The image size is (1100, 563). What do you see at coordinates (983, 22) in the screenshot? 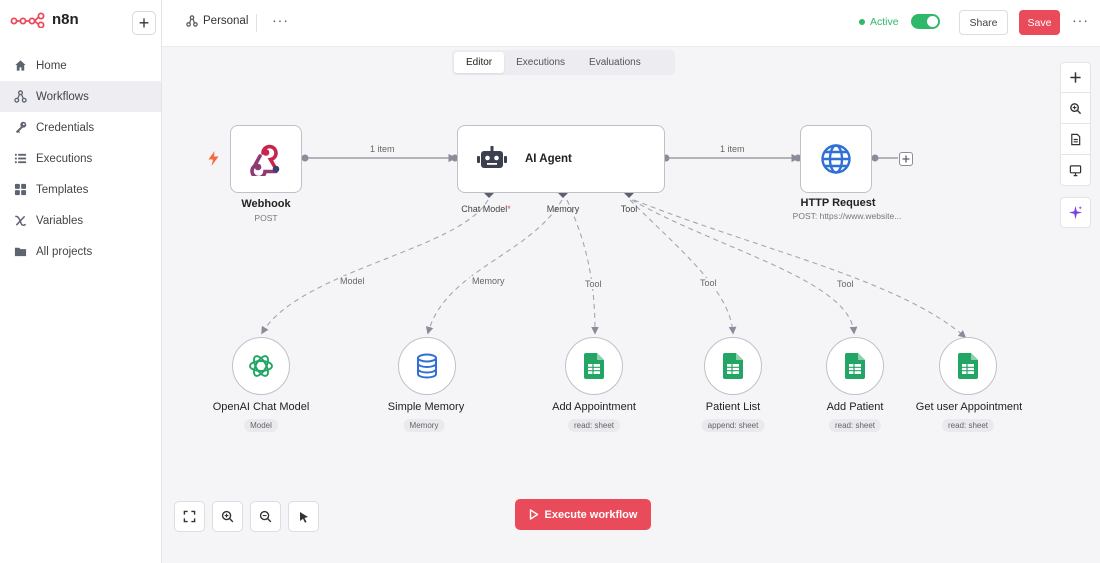
I see `share-button: Share` at bounding box center [983, 22].